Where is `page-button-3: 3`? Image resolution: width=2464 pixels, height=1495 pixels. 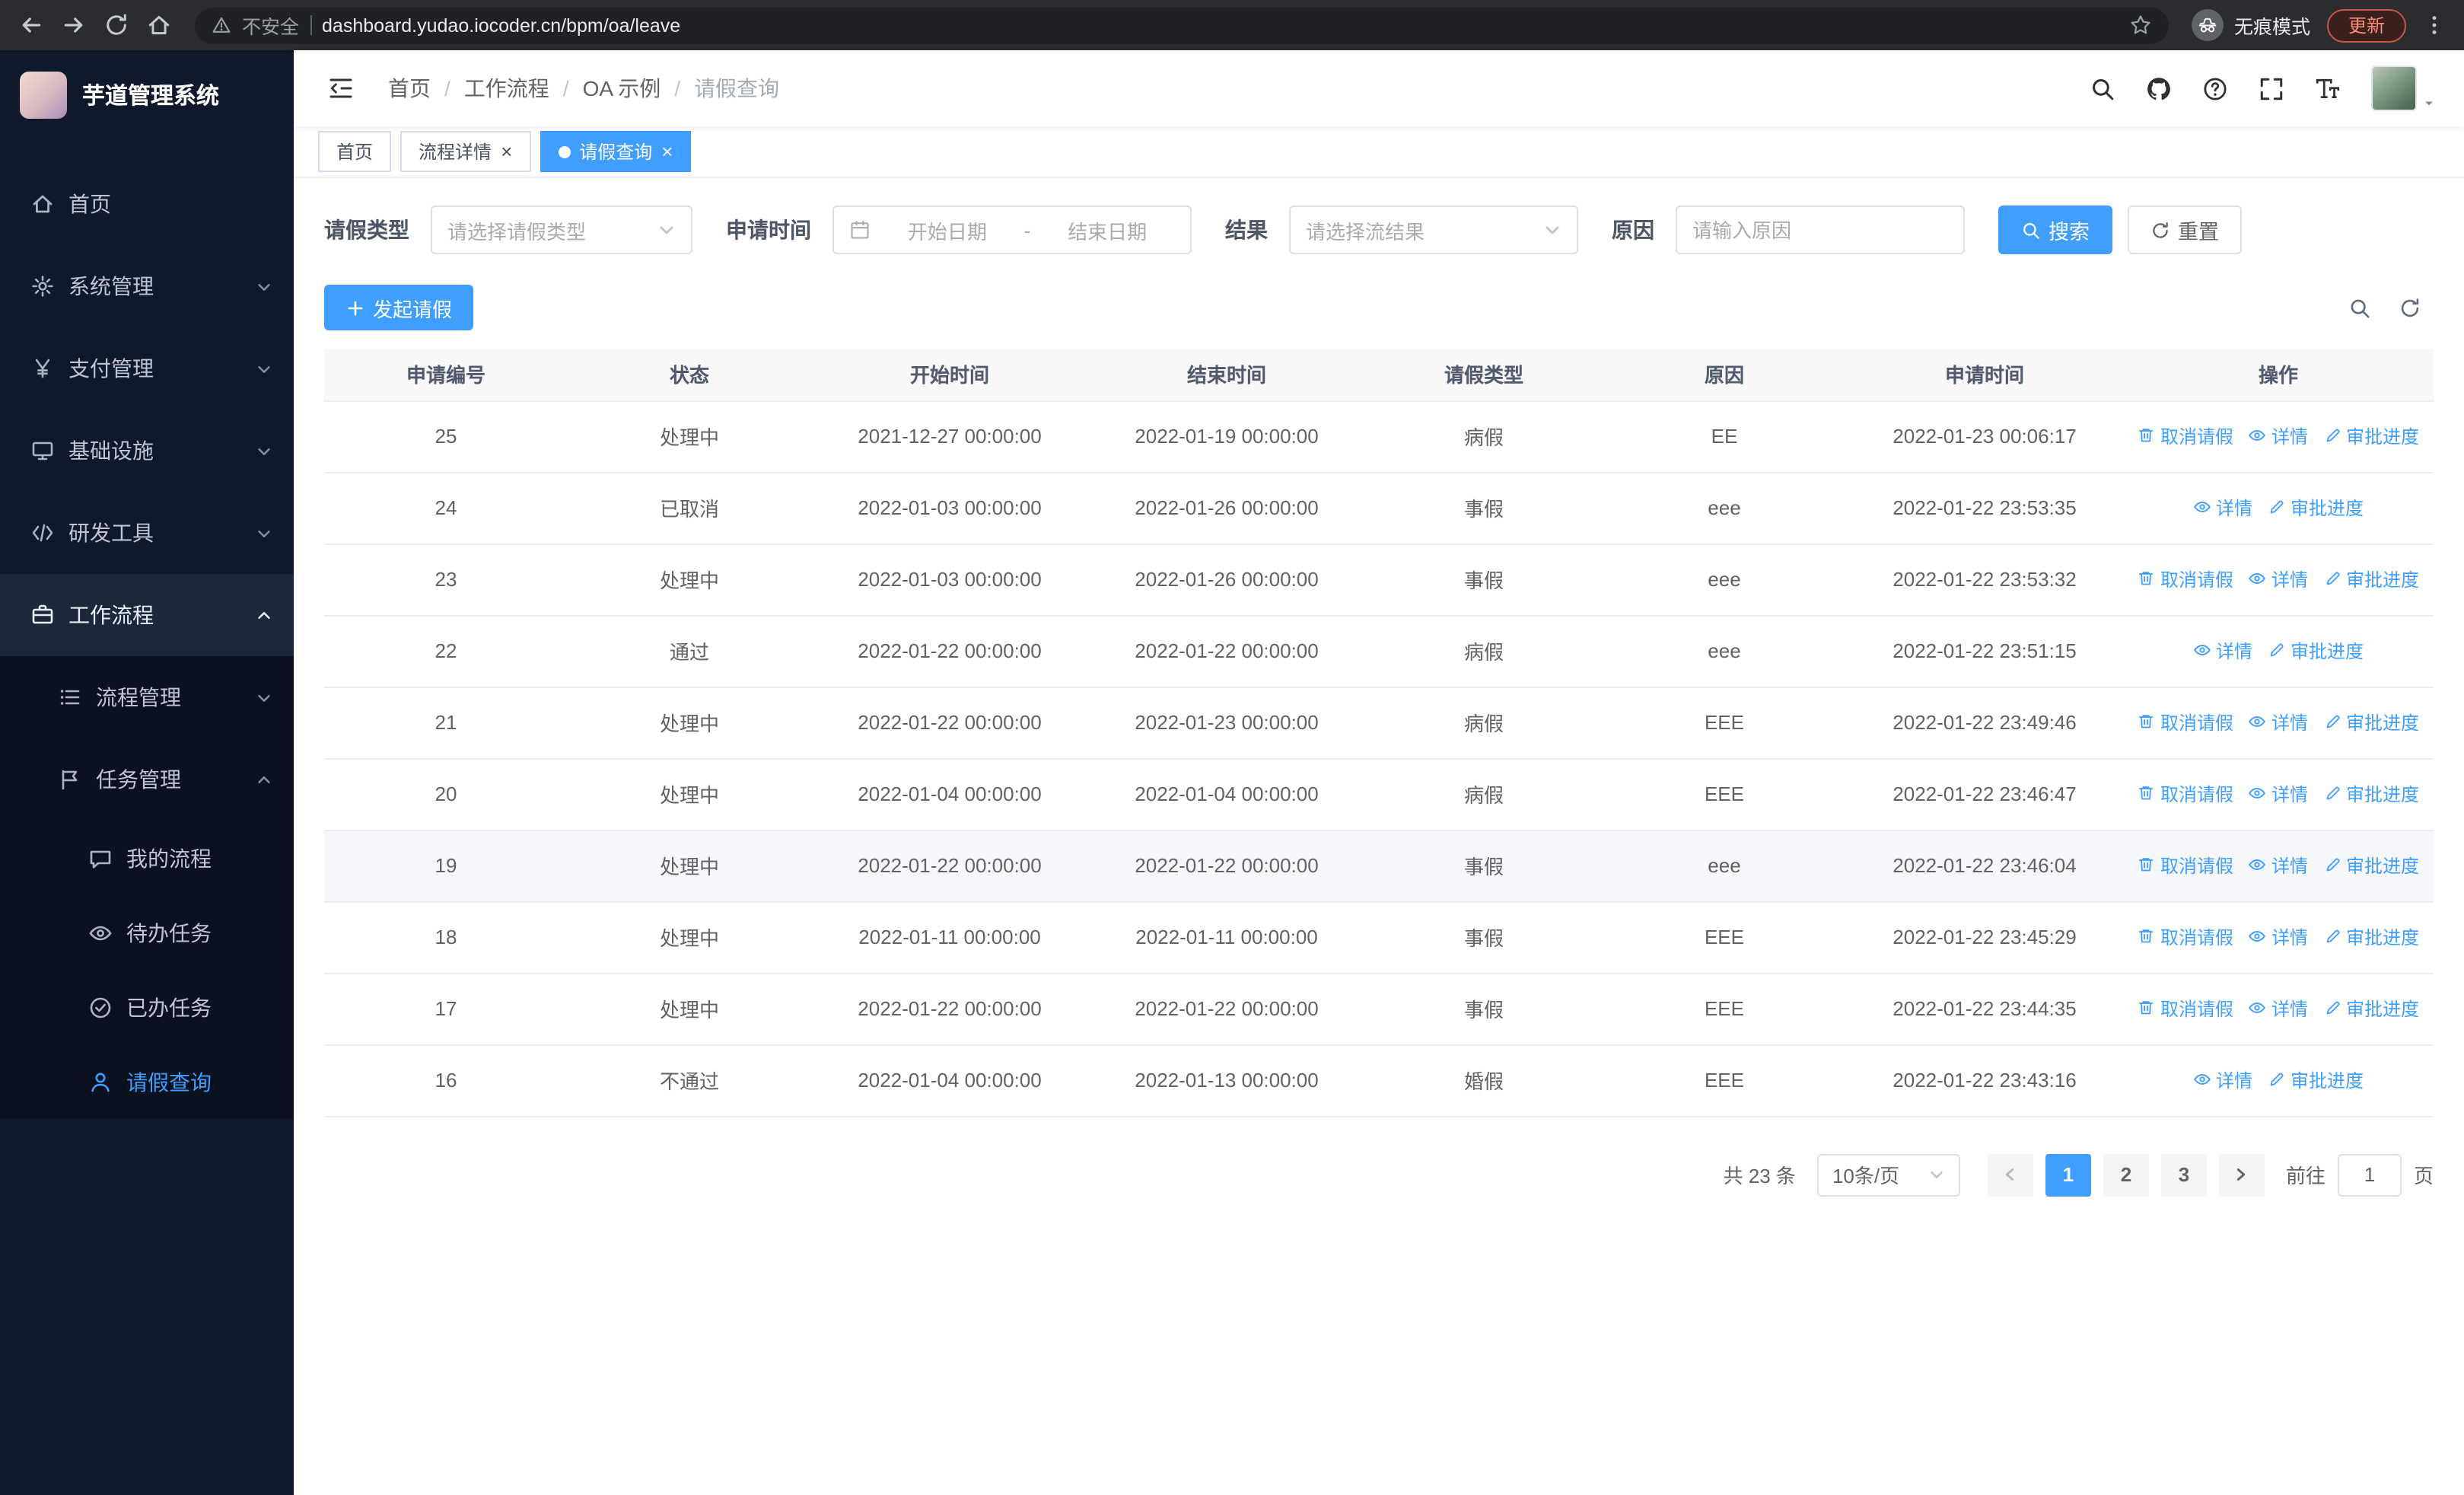 page-button-3: 3 is located at coordinates (2183, 1175).